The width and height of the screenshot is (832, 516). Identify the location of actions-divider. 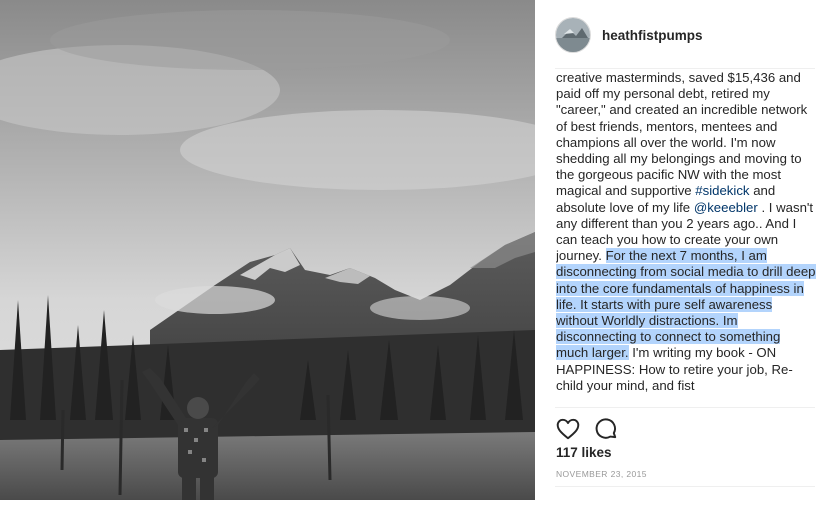
(685, 407).